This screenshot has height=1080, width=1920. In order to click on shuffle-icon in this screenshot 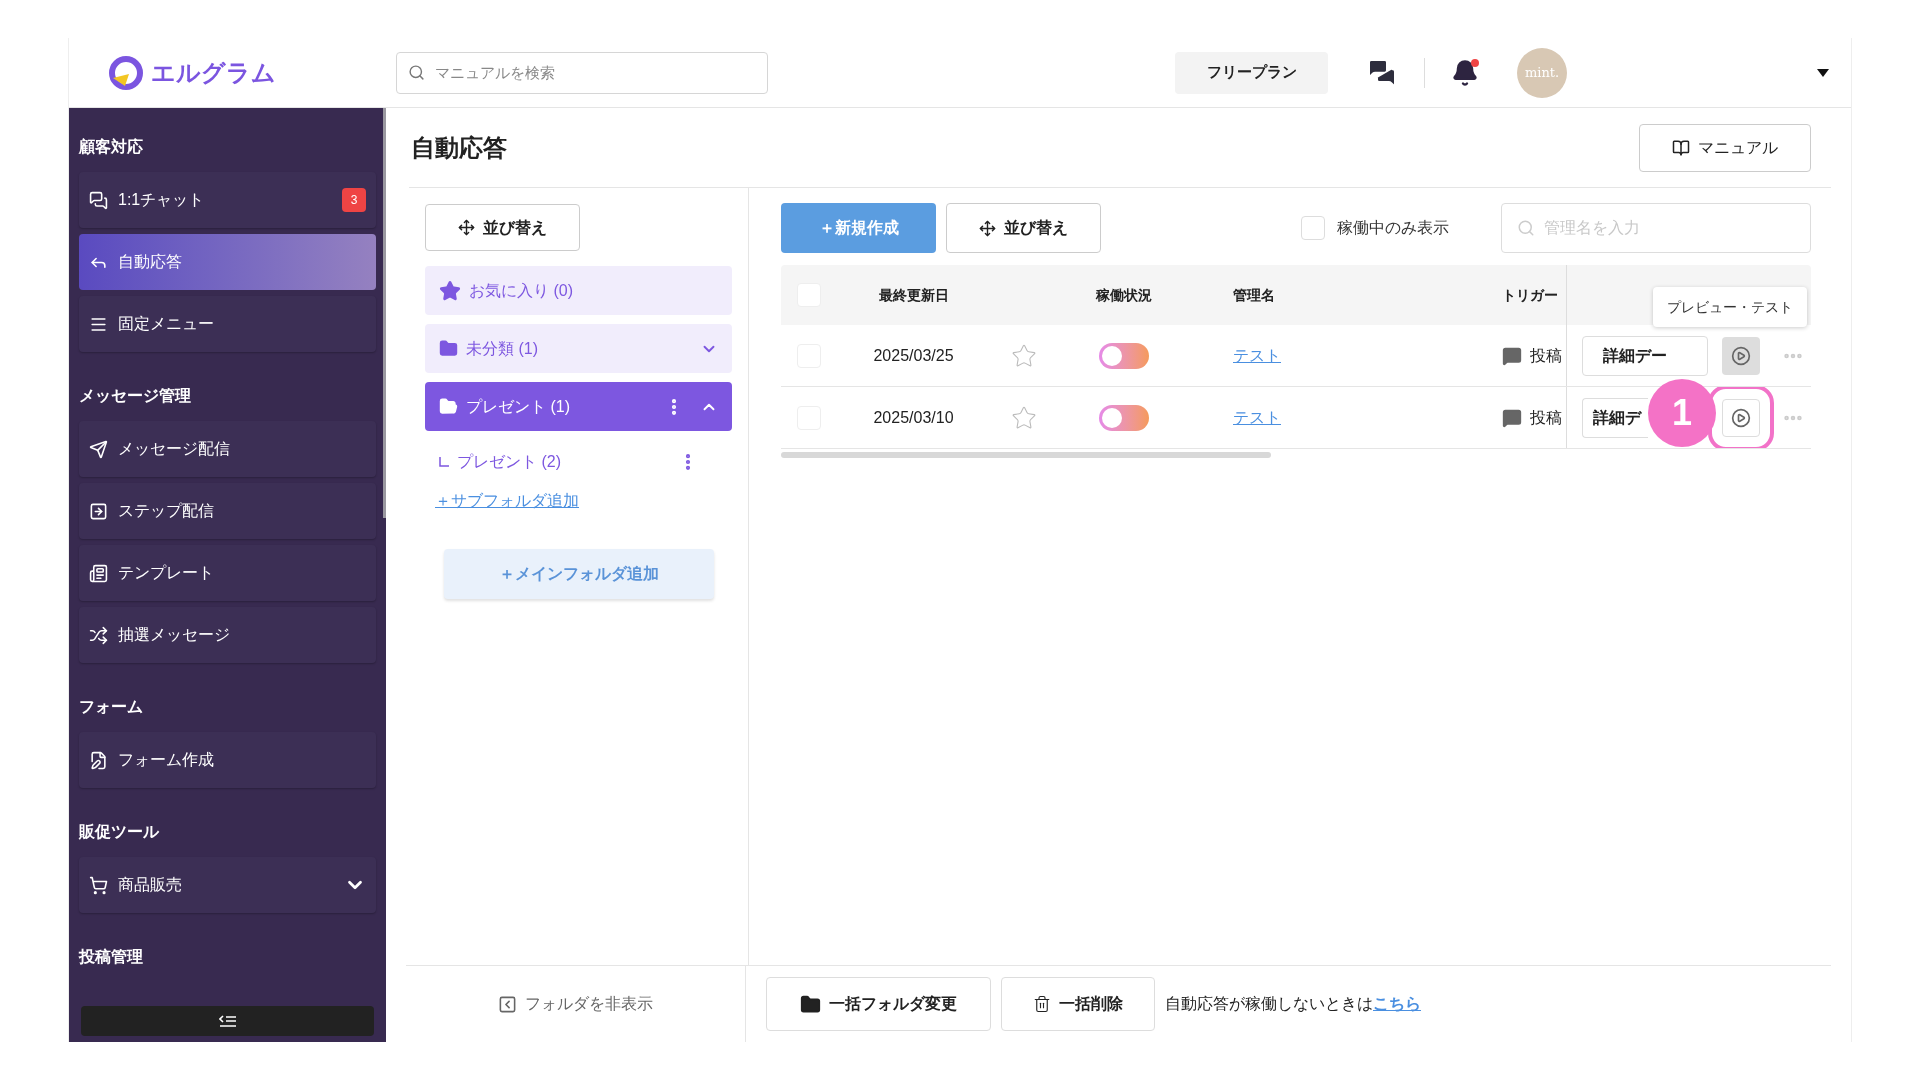, I will do `click(98, 635)`.